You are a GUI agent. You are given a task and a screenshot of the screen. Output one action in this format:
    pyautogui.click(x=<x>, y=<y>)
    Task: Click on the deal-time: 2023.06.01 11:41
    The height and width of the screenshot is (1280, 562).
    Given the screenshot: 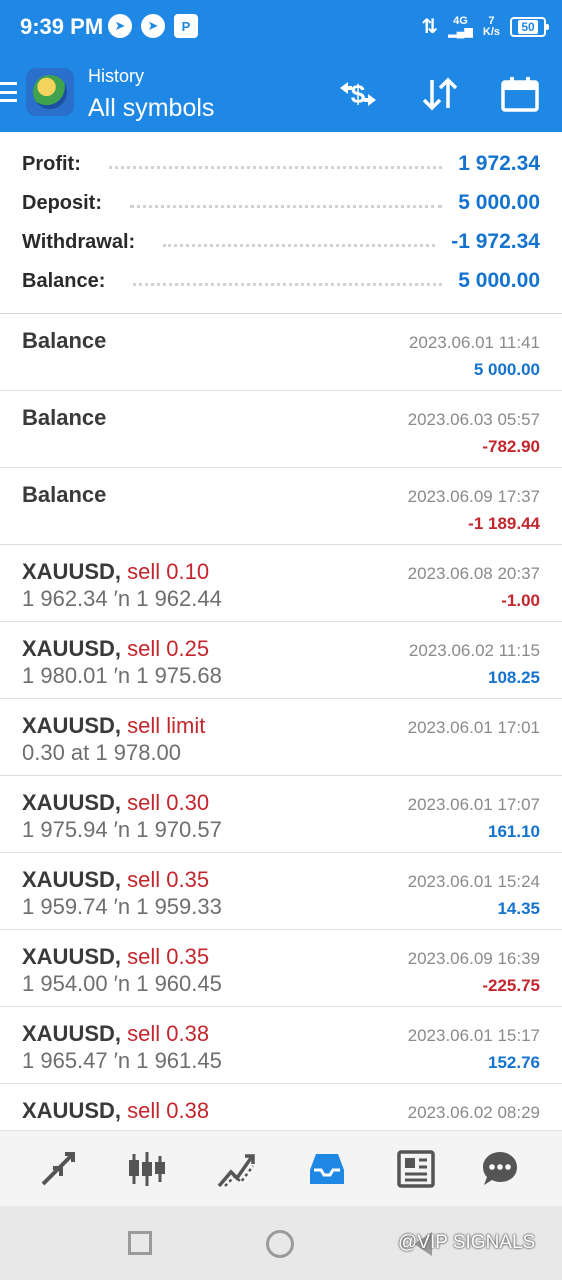 What is the action you would take?
    pyautogui.click(x=474, y=342)
    